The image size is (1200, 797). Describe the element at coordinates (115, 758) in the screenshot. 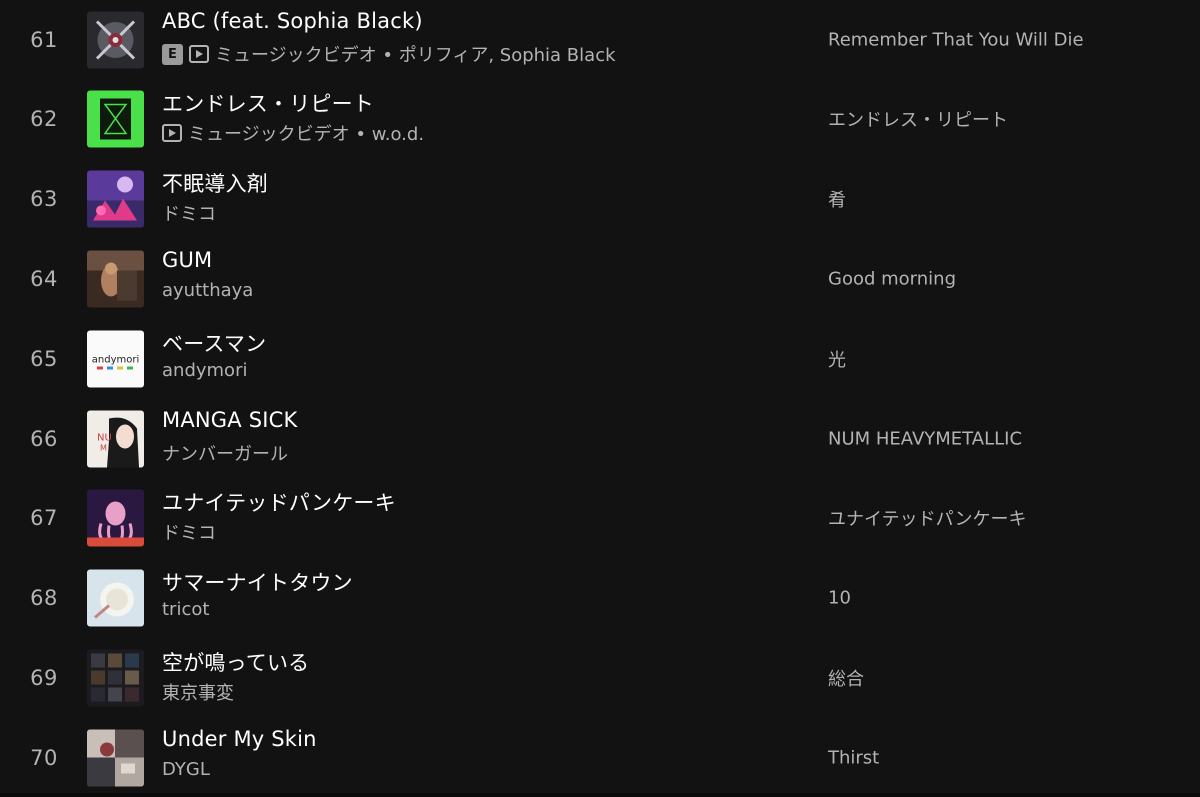

I see `album-art-thirst` at that location.